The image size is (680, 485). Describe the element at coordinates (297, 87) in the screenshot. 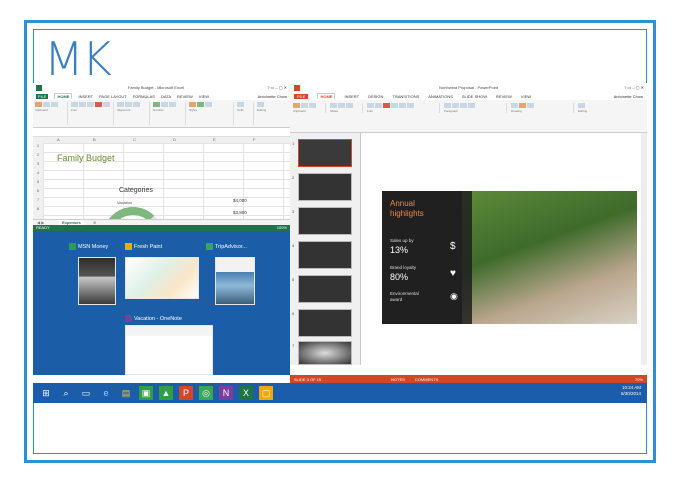

I see `ppt-app-icon` at that location.